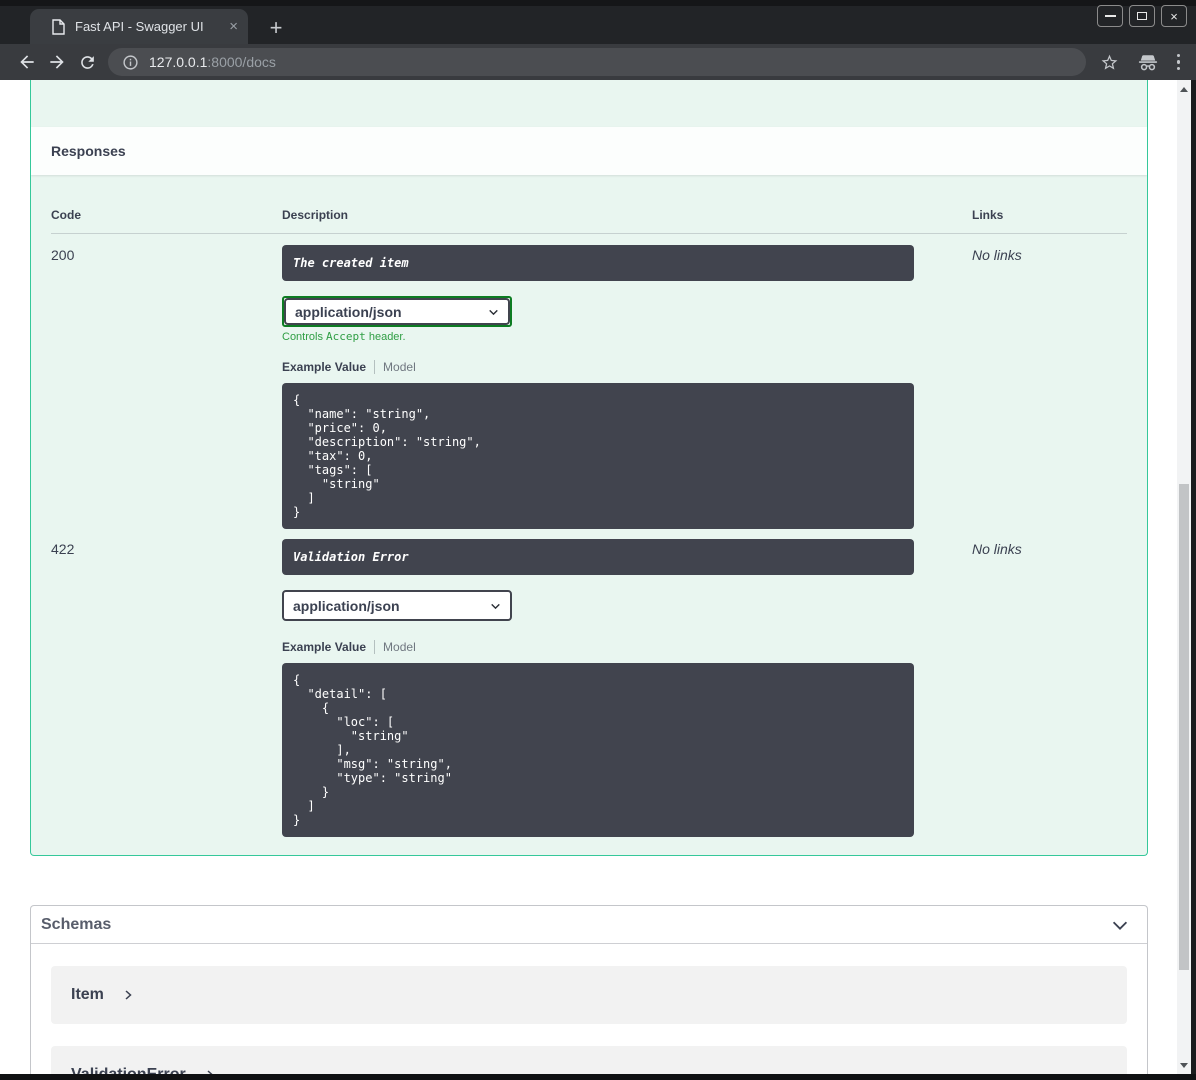 The width and height of the screenshot is (1196, 1080). I want to click on response-code: 422, so click(63, 549).